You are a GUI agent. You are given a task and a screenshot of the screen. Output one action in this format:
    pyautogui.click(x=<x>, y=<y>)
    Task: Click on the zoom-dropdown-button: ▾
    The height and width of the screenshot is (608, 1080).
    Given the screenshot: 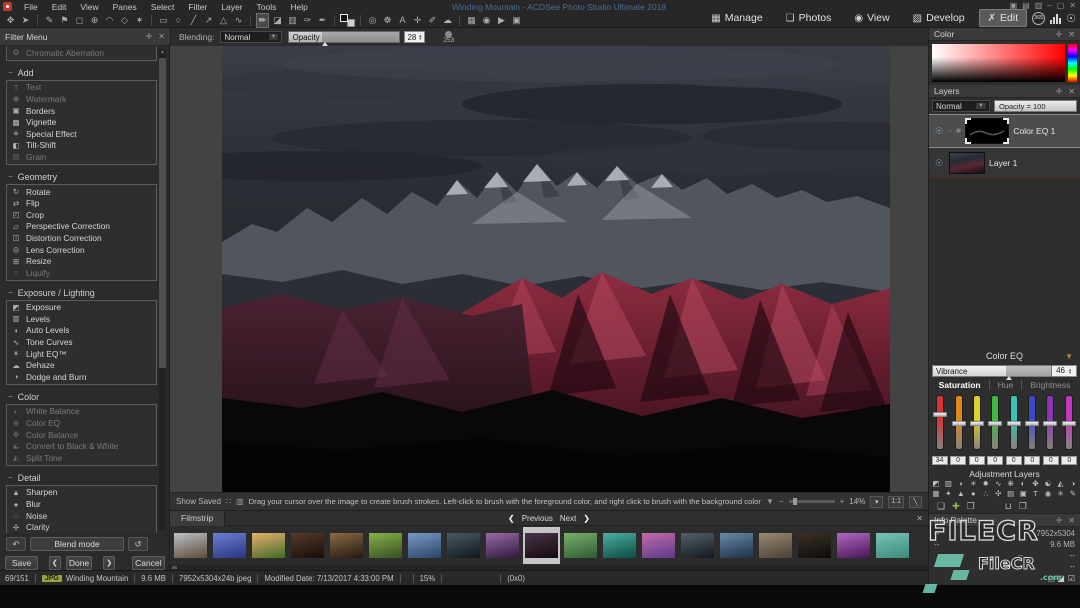 What is the action you would take?
    pyautogui.click(x=877, y=501)
    